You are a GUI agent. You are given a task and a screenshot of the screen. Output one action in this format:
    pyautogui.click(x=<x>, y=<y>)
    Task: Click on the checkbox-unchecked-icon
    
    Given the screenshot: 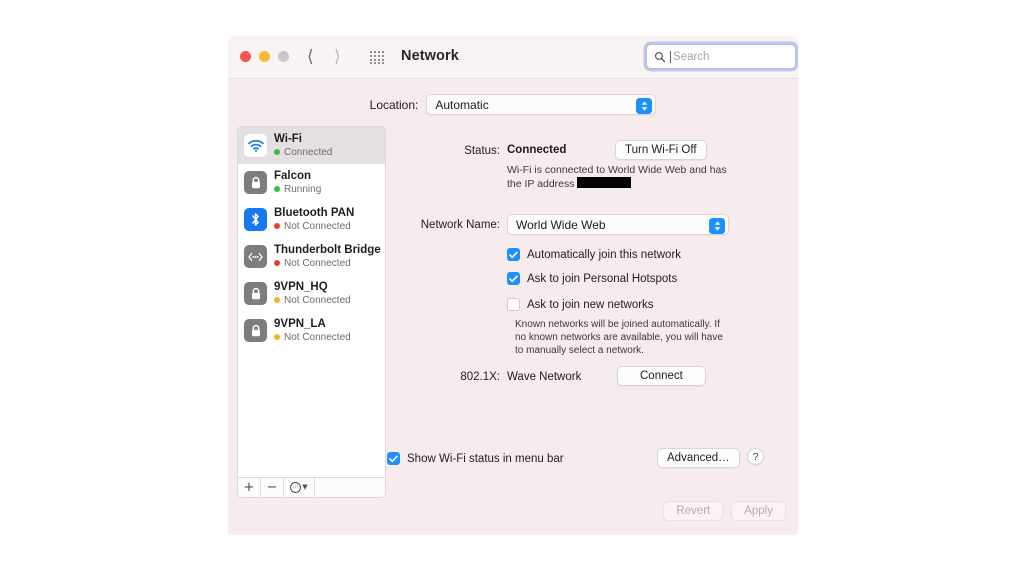 What is the action you would take?
    pyautogui.click(x=513, y=304)
    